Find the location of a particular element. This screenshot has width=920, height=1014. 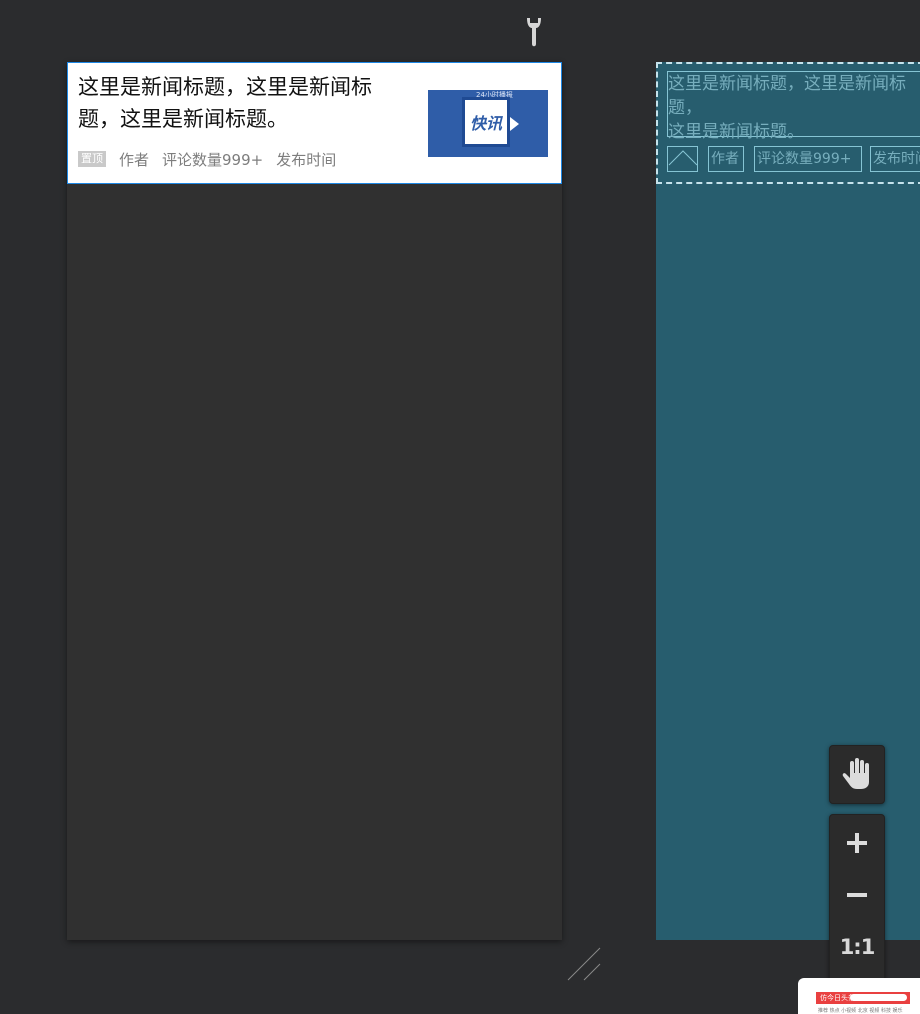

zoom-reset-label: 1:1 is located at coordinates (857, 947).